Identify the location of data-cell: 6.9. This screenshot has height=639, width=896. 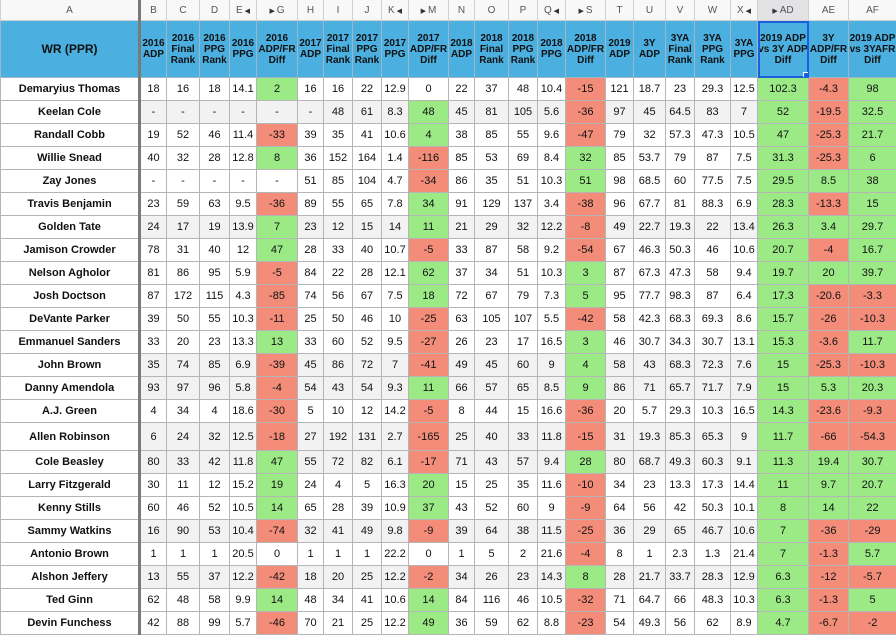
(744, 204).